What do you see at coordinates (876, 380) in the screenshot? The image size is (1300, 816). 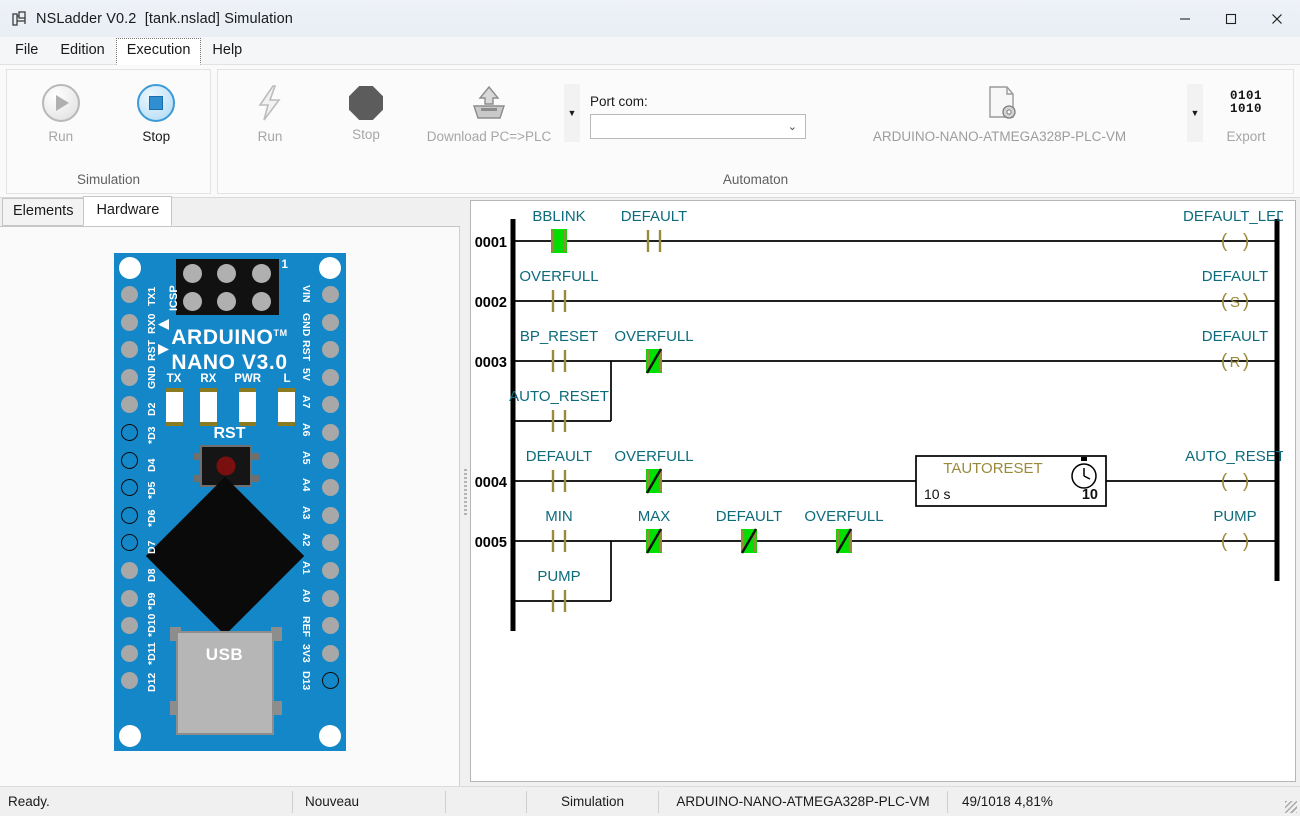 I see `rung-0003: 0003 BP_RESET AUTO_RESET OVERFULL ()R DEFAULT` at bounding box center [876, 380].